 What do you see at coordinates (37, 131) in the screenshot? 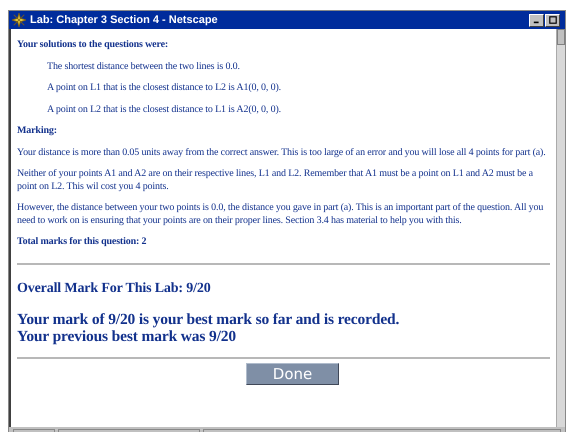
I see `section-heading: Marking:` at bounding box center [37, 131].